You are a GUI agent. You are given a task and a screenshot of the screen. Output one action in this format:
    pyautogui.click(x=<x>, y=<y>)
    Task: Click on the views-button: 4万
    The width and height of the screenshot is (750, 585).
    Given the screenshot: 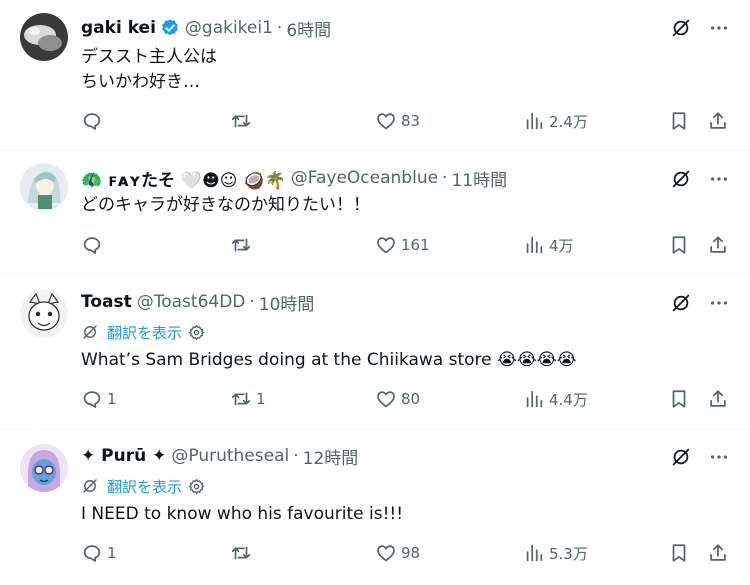 What is the action you would take?
    pyautogui.click(x=548, y=245)
    